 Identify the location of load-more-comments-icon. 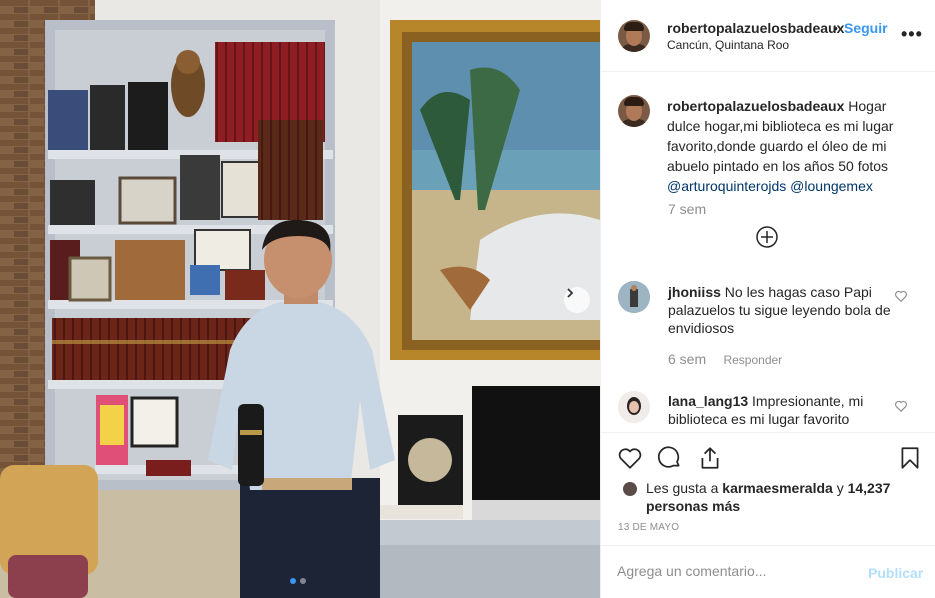
(767, 237).